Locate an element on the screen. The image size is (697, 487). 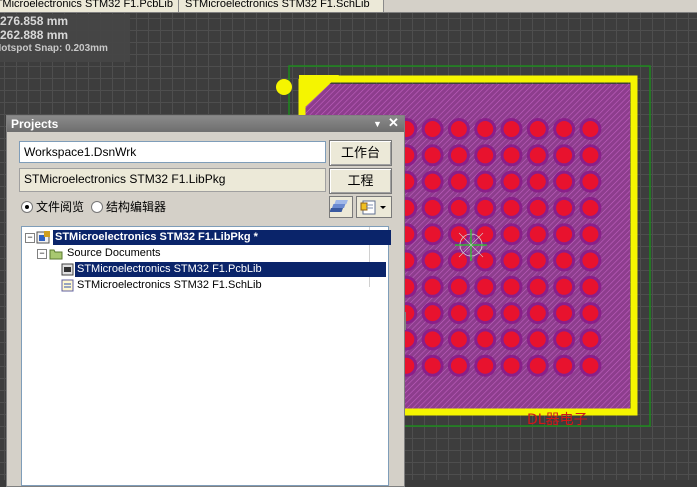
pcblib-file-icon is located at coordinates (67, 269).